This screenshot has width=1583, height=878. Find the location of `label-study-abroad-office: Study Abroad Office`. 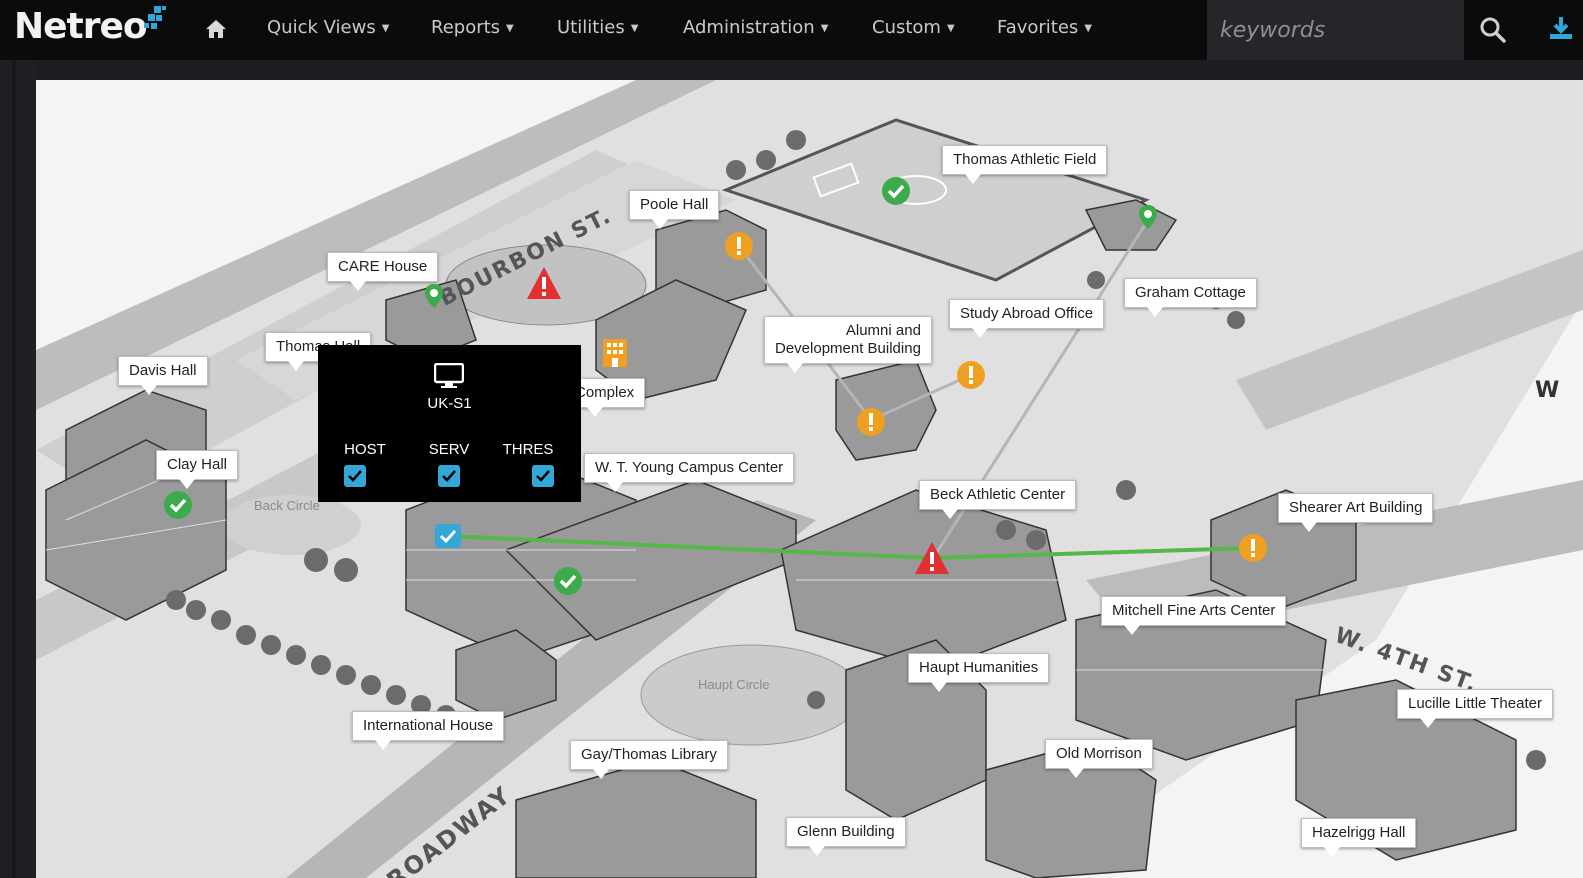

label-study-abroad-office: Study Abroad Office is located at coordinates (1027, 318).